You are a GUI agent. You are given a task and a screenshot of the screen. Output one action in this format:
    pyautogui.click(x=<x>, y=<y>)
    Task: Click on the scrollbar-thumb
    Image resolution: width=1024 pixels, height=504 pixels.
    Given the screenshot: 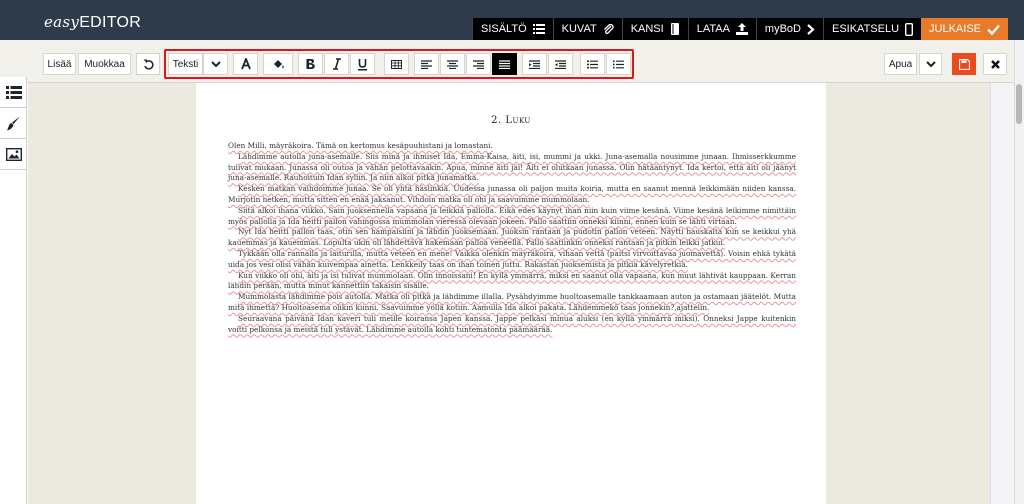 What is the action you would take?
    pyautogui.click(x=1019, y=104)
    